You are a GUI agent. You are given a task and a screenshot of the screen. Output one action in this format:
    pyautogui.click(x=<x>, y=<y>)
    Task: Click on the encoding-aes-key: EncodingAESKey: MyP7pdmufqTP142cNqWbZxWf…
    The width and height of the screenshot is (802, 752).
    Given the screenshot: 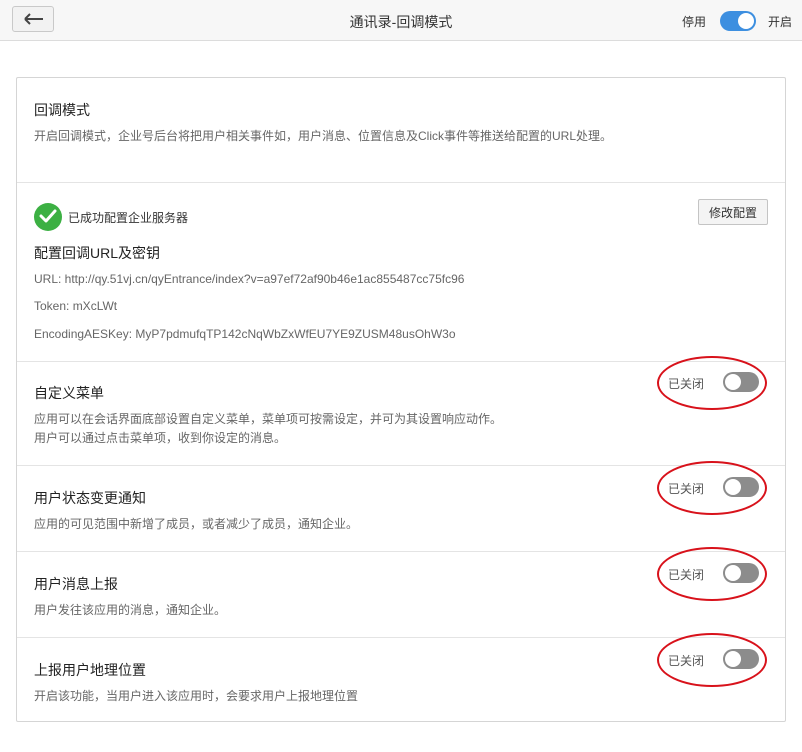 What is the action you would take?
    pyautogui.click(x=245, y=334)
    